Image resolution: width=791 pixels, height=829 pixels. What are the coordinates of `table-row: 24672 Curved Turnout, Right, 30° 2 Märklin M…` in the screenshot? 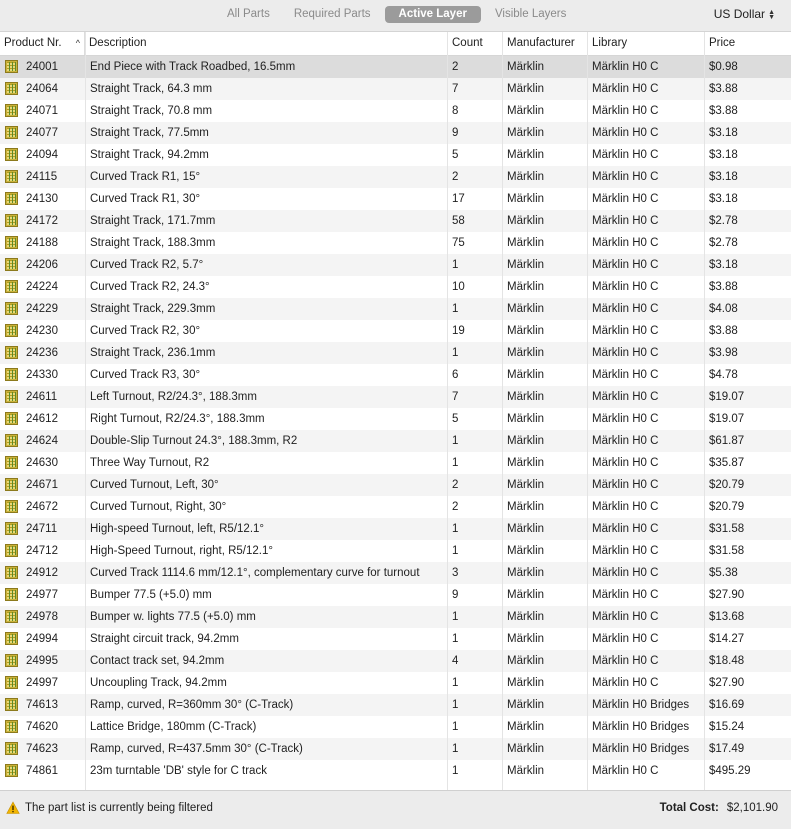 It's located at (395, 507).